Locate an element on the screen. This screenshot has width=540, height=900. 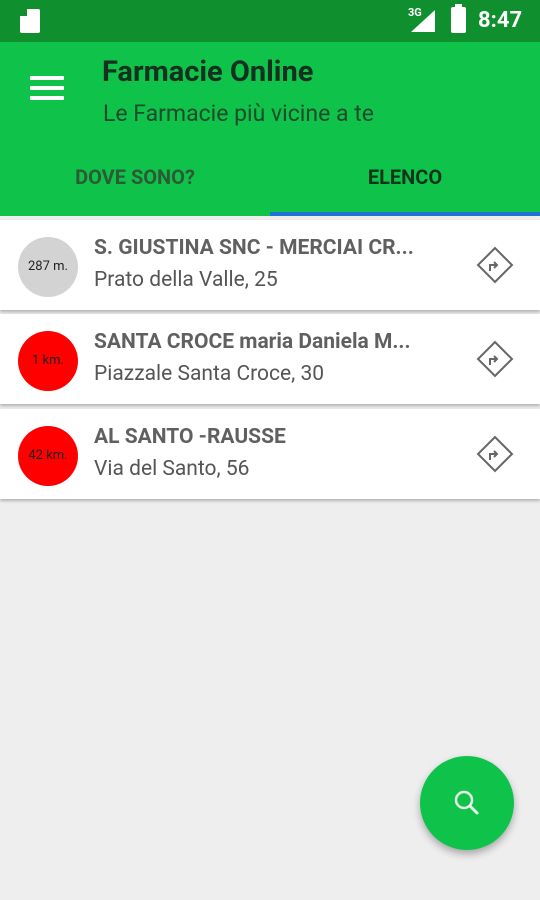
pharmacy-address: Piazzale Santa Croce, 30 is located at coordinates (209, 374).